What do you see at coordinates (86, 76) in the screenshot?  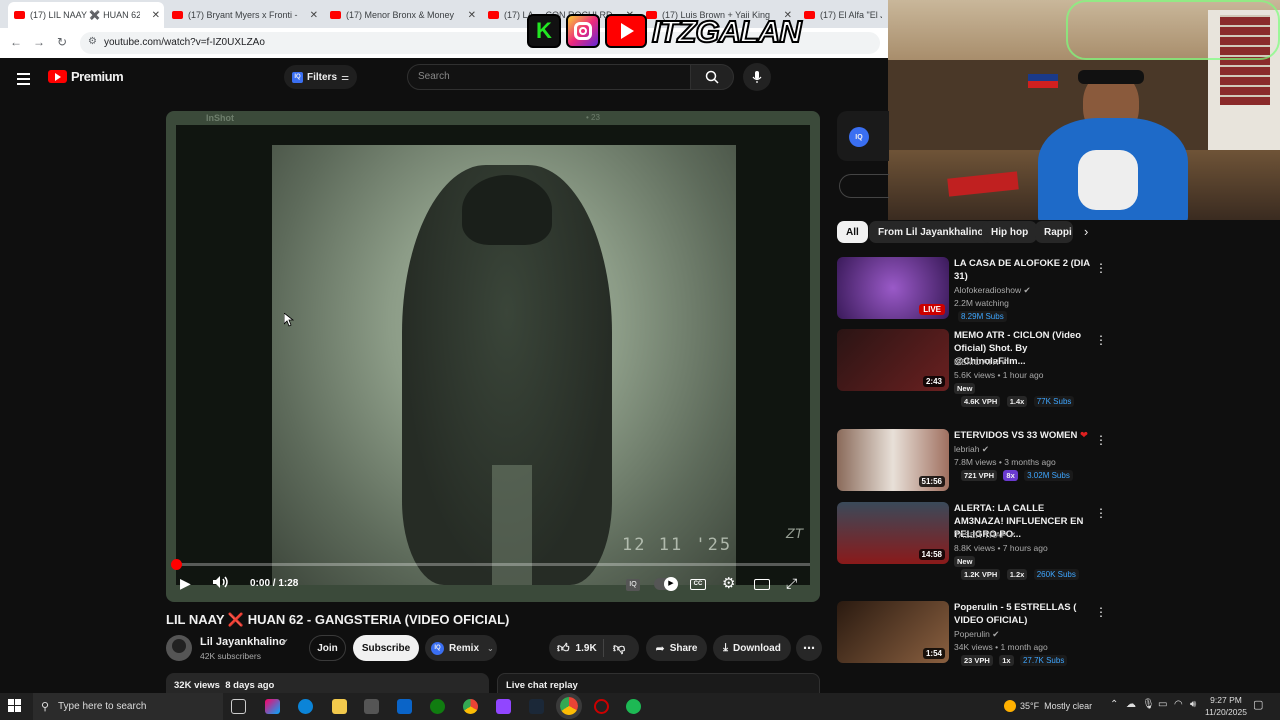 I see `youtube-premium-logo: Premium` at bounding box center [86, 76].